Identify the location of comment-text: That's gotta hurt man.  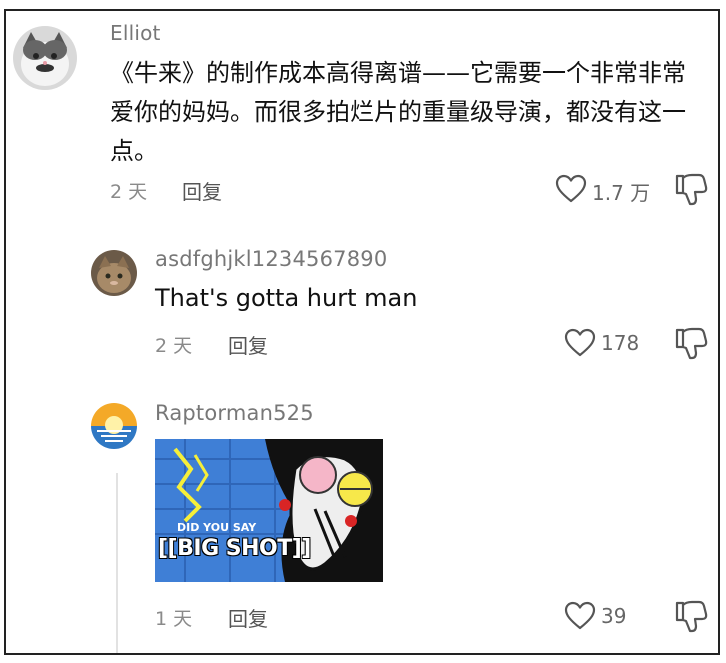
(286, 298).